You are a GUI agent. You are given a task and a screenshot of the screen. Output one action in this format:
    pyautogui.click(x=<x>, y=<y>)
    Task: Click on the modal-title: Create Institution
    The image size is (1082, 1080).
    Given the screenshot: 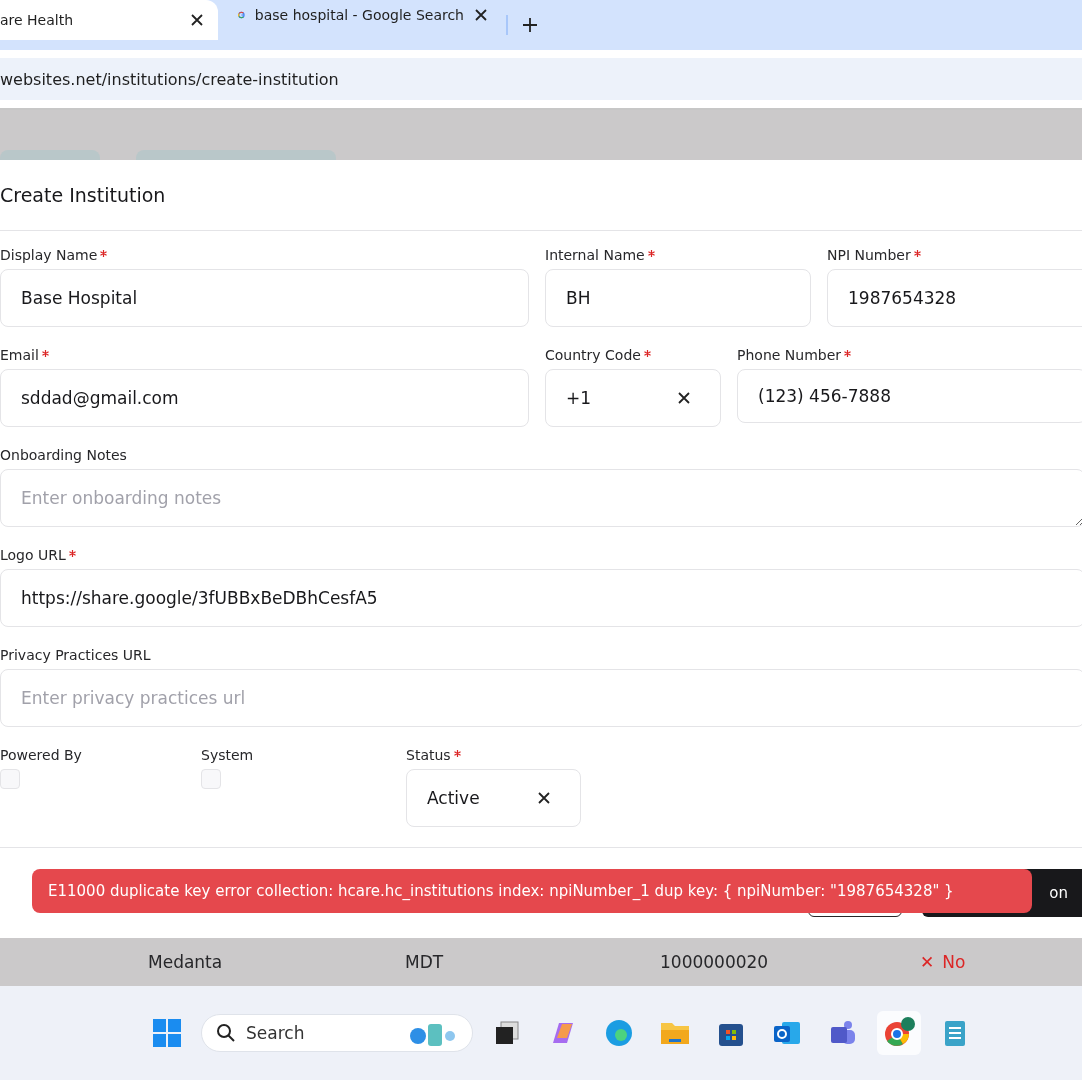 What is the action you would take?
    pyautogui.click(x=83, y=195)
    